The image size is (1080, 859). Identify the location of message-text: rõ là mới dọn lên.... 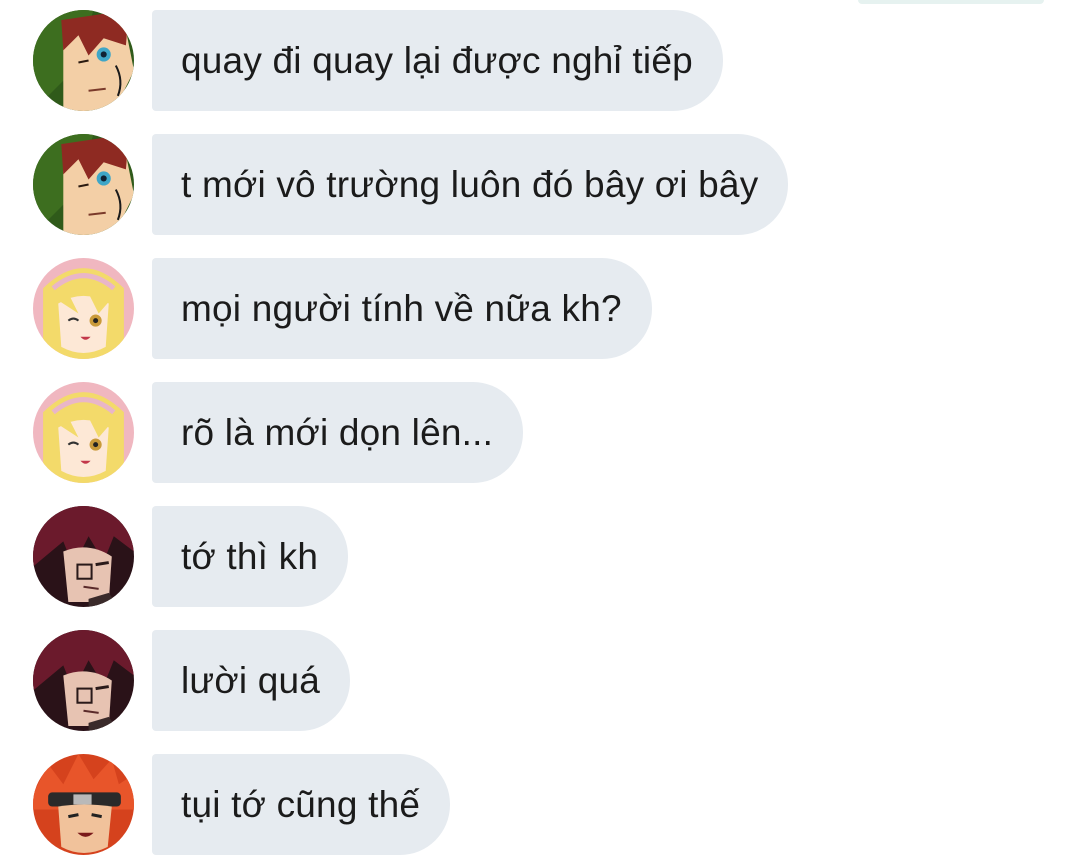
(337, 432).